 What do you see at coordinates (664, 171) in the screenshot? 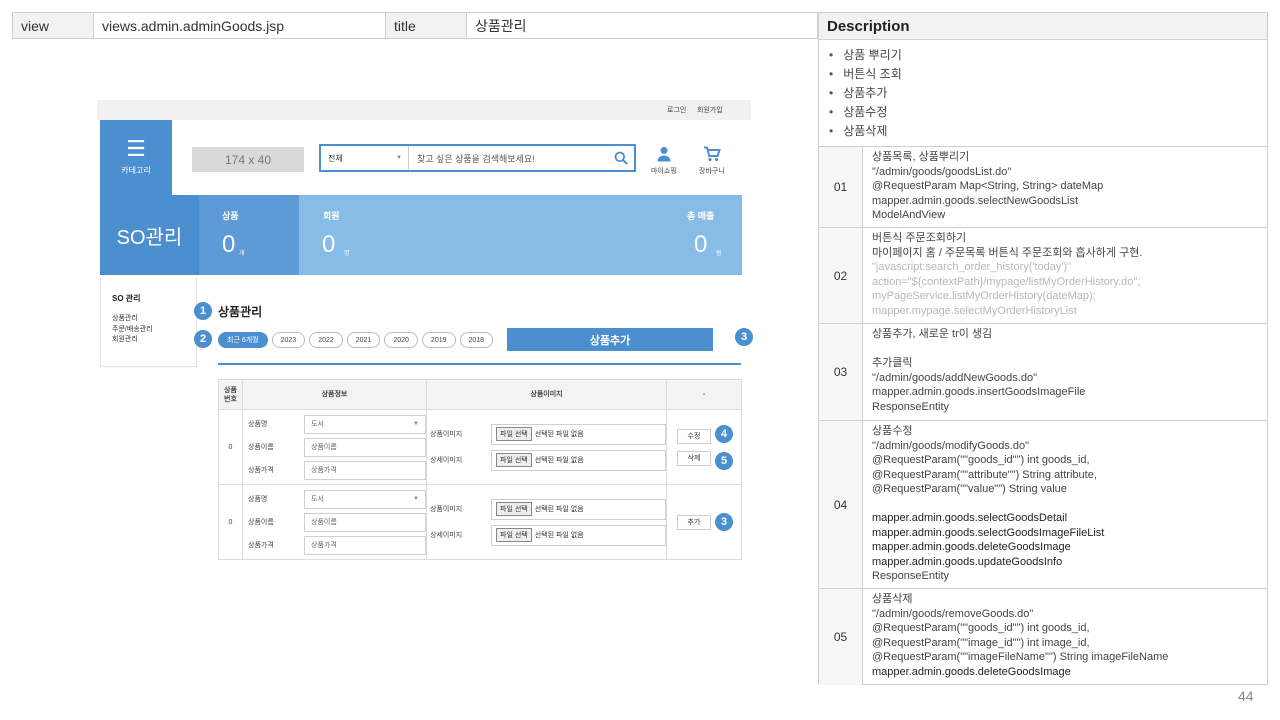
I see `mypage-label: 마이쇼핑` at bounding box center [664, 171].